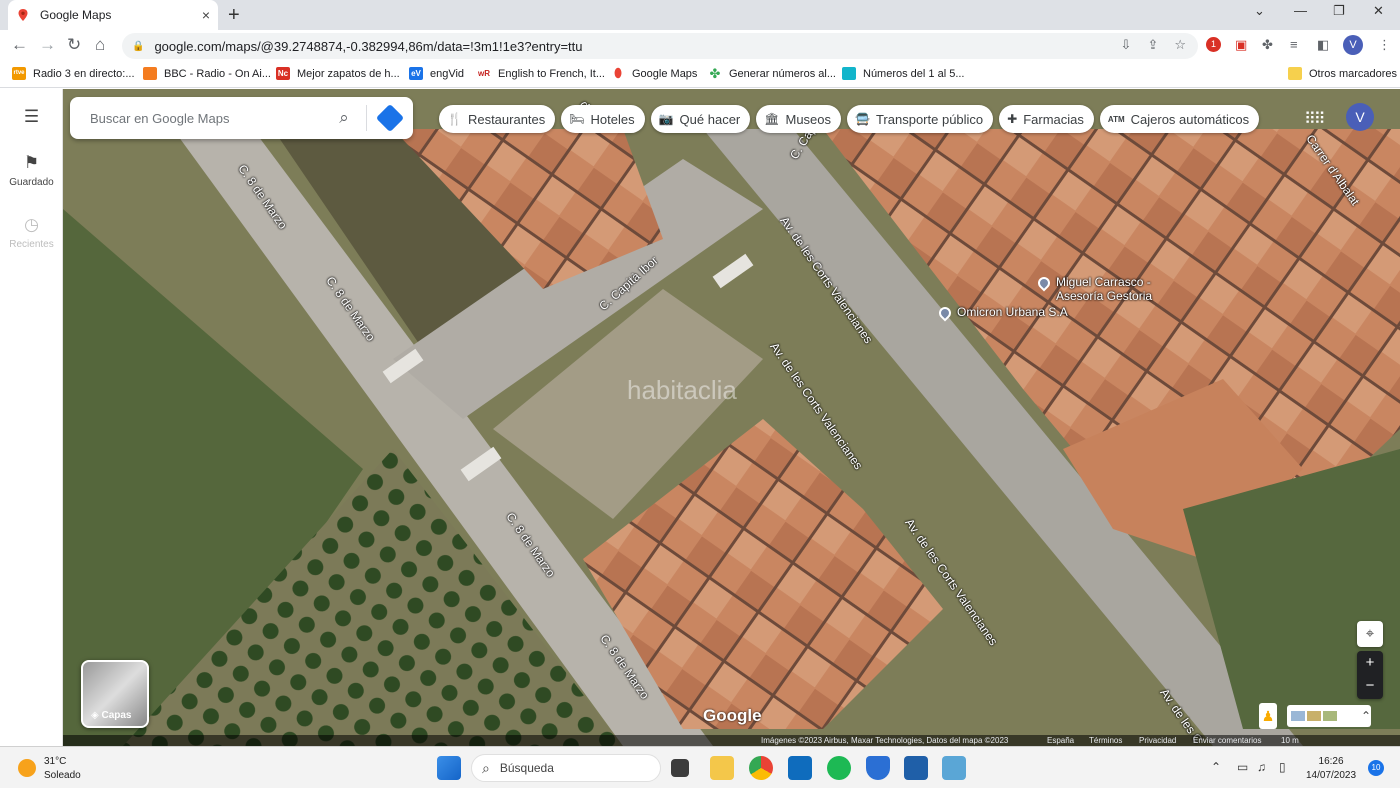 Image resolution: width=1400 pixels, height=788 pixels. I want to click on saved-button: ⚑ Guardado, so click(31, 170).